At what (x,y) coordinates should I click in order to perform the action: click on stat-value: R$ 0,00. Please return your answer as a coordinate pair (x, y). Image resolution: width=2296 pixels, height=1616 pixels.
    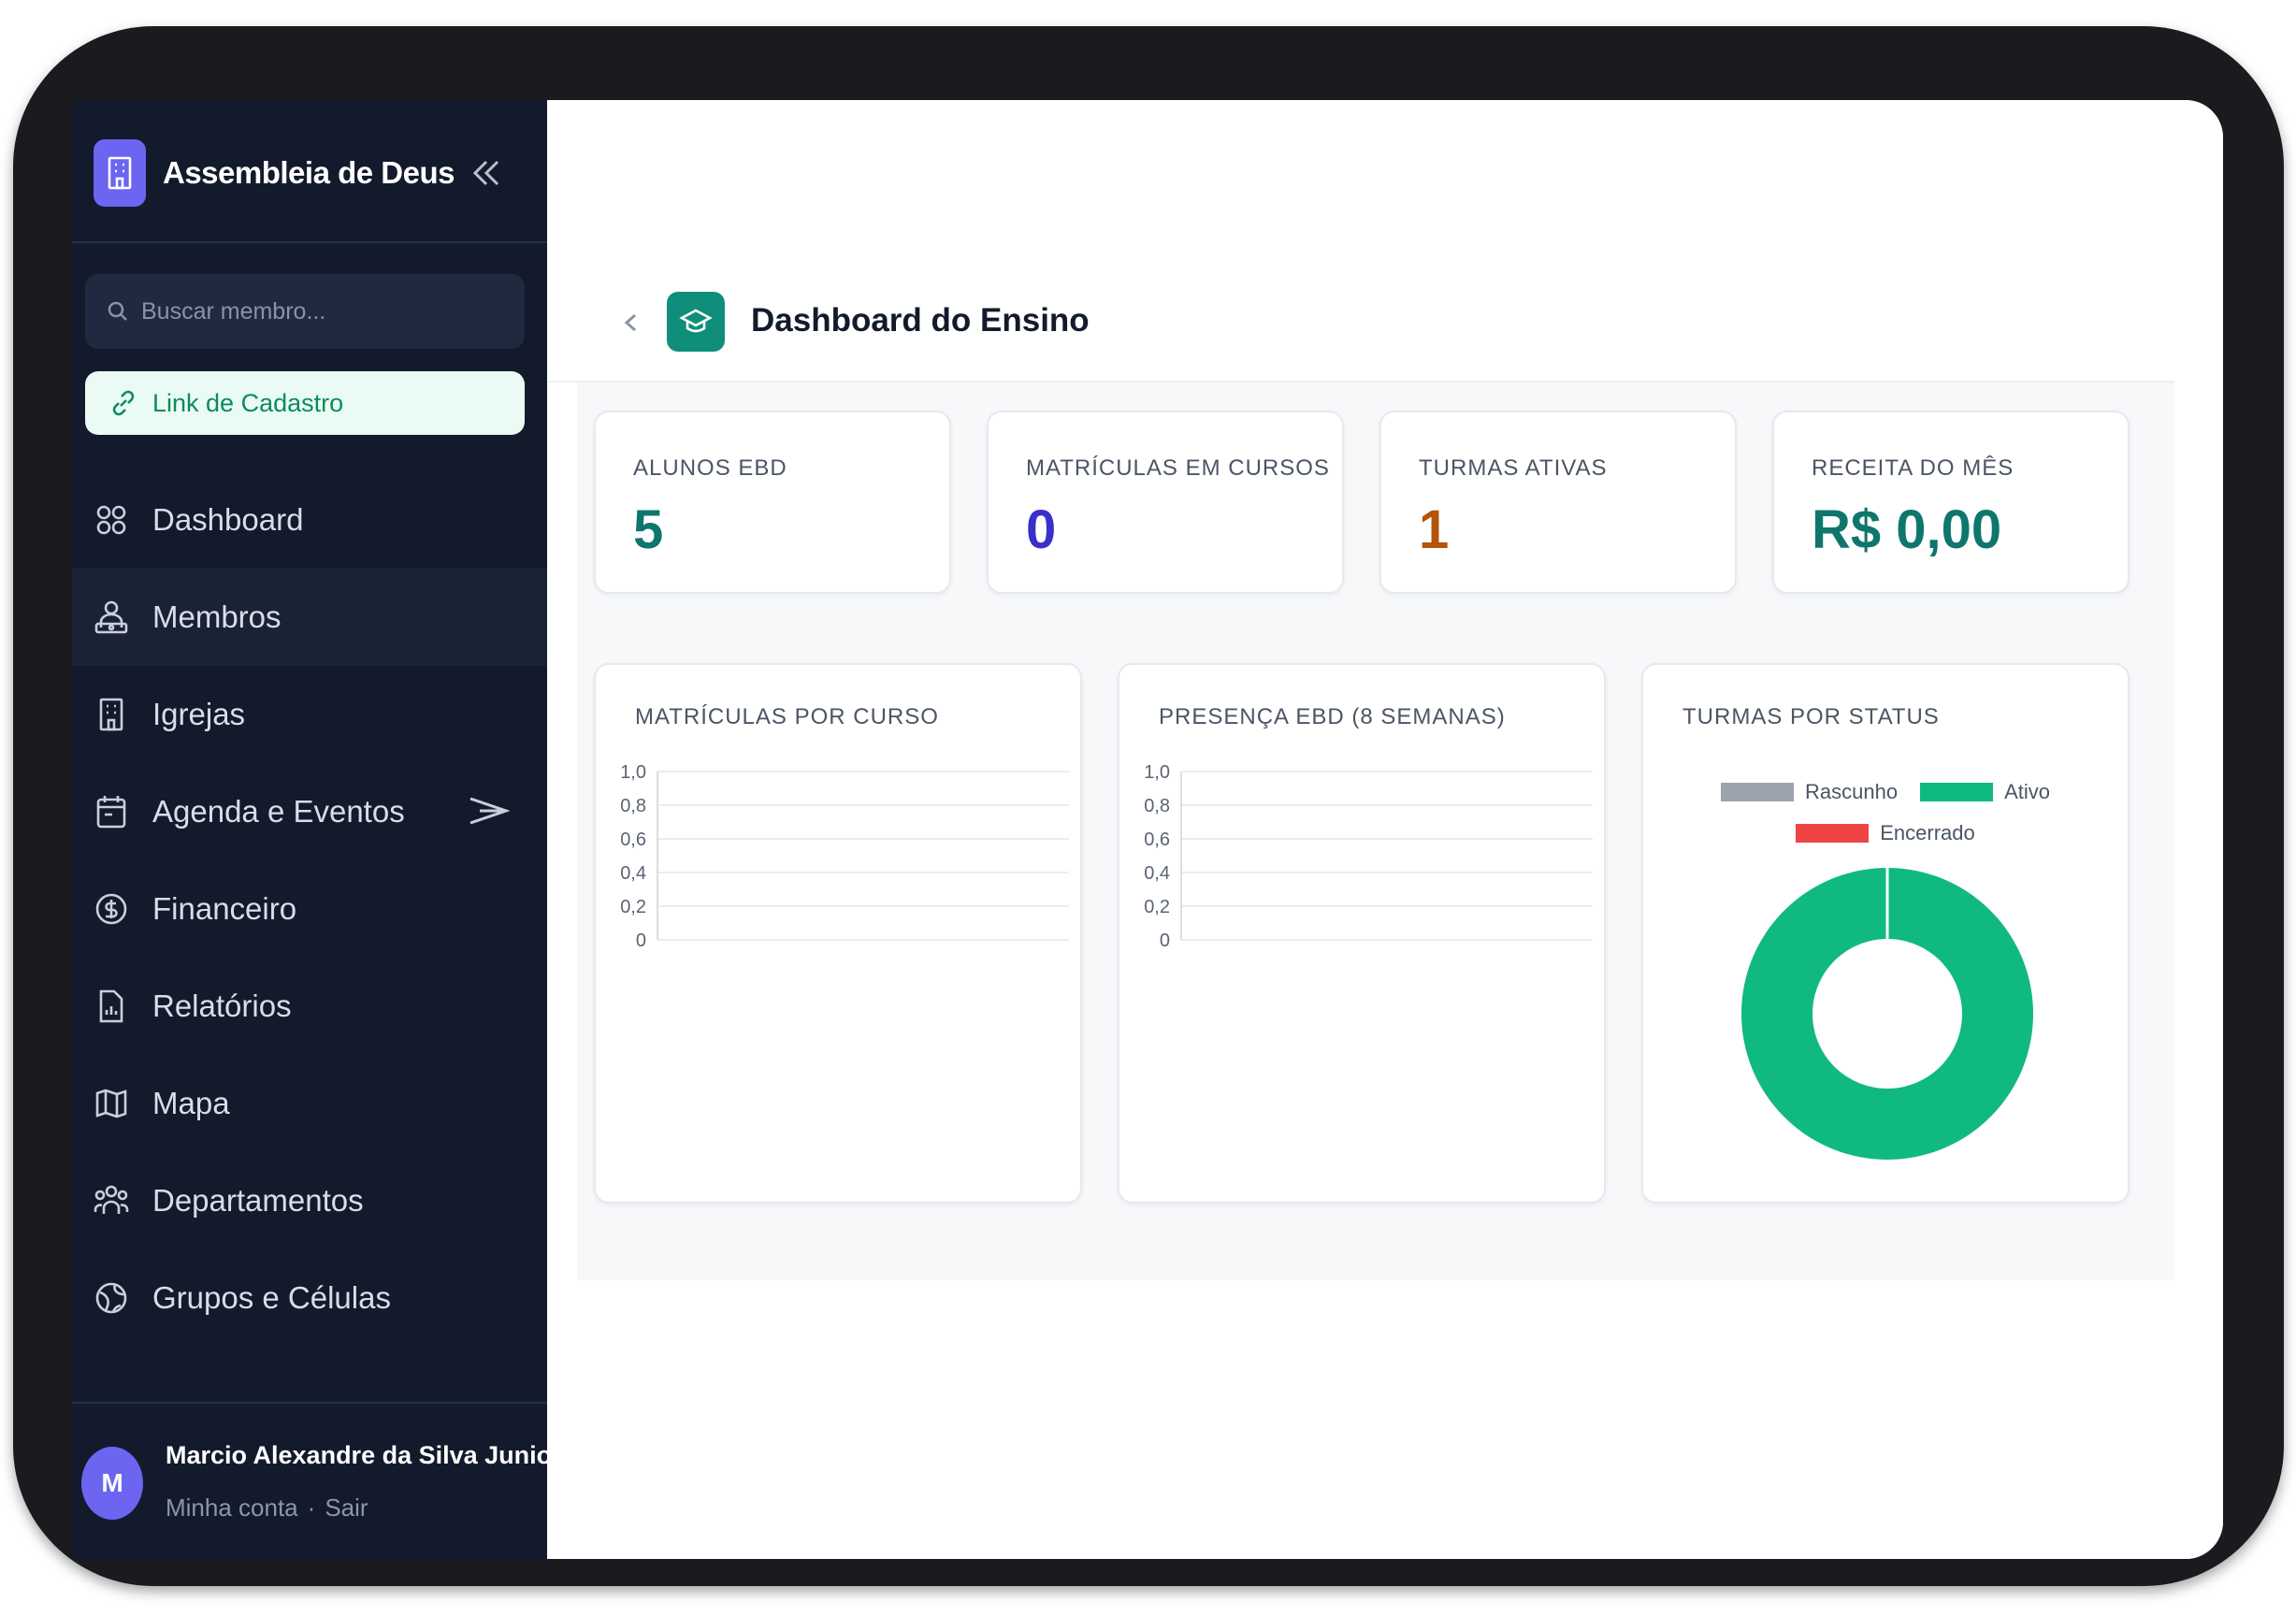
    Looking at the image, I should click on (1907, 529).